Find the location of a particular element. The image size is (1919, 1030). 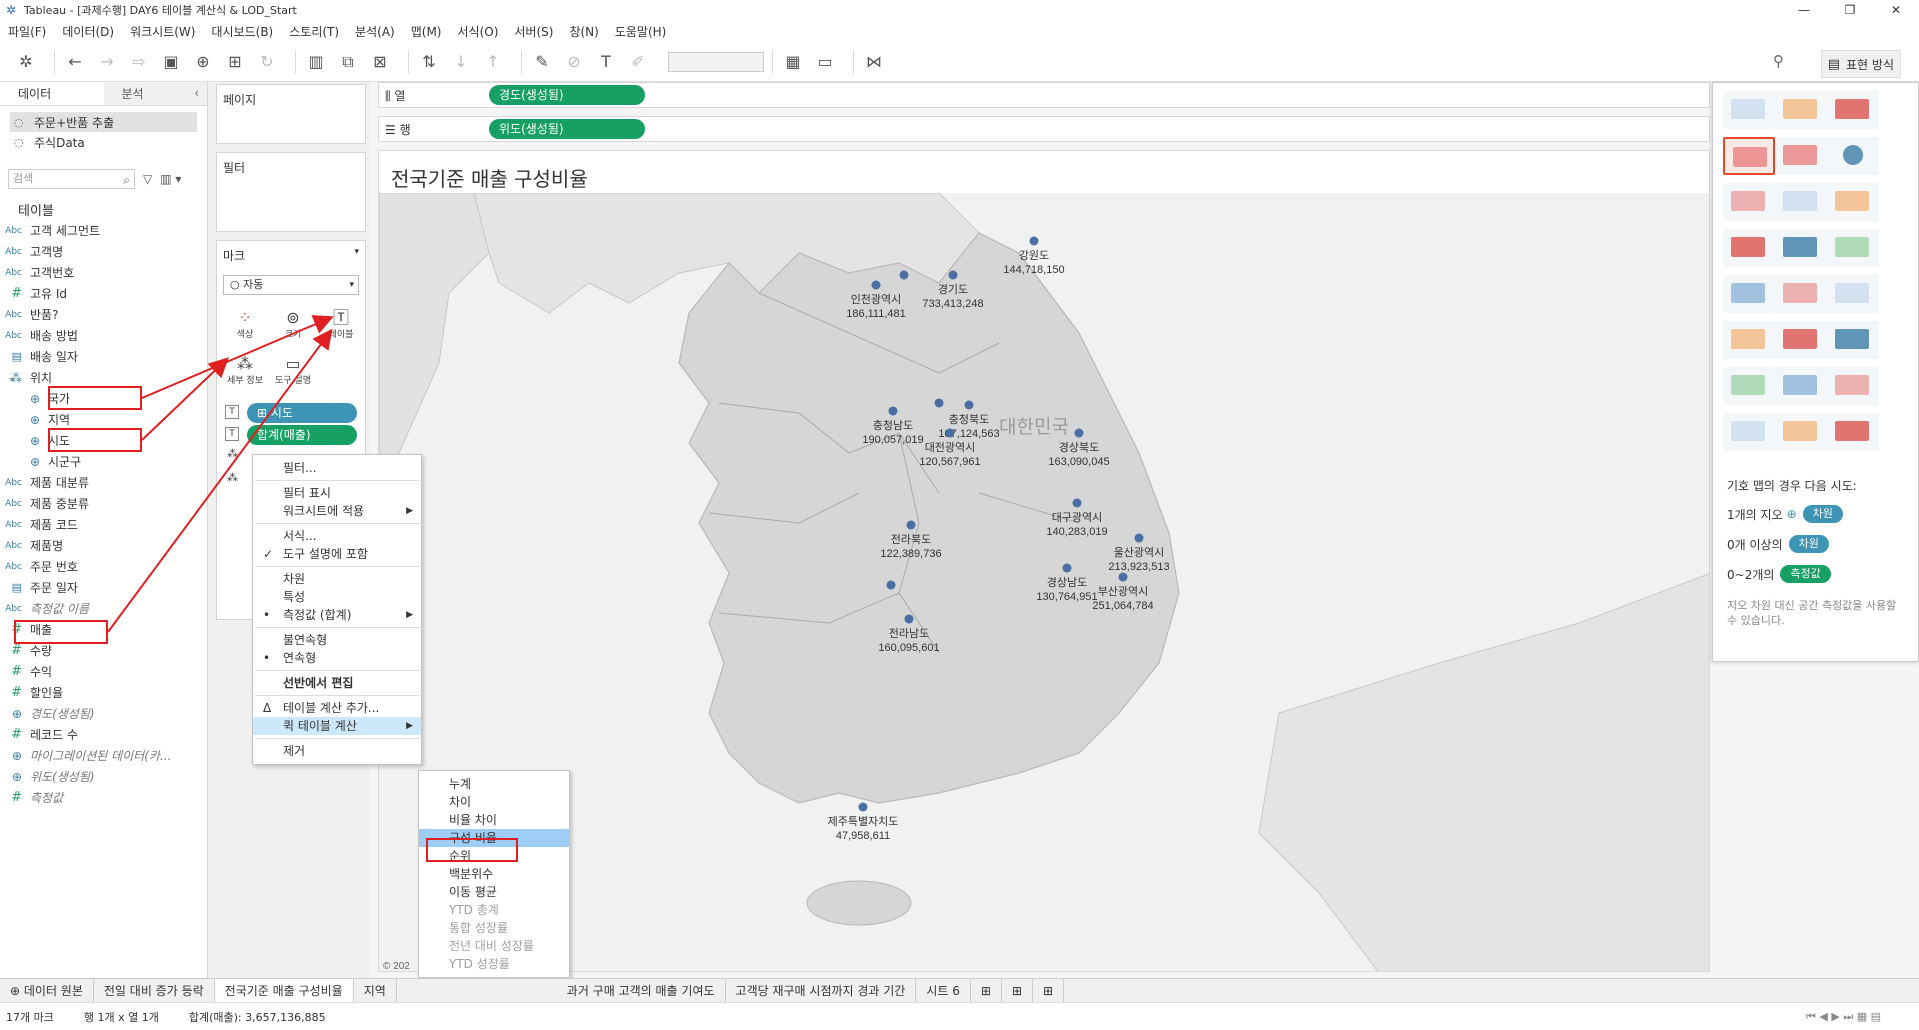

field-item: Abc 반품? is located at coordinates (103, 314).